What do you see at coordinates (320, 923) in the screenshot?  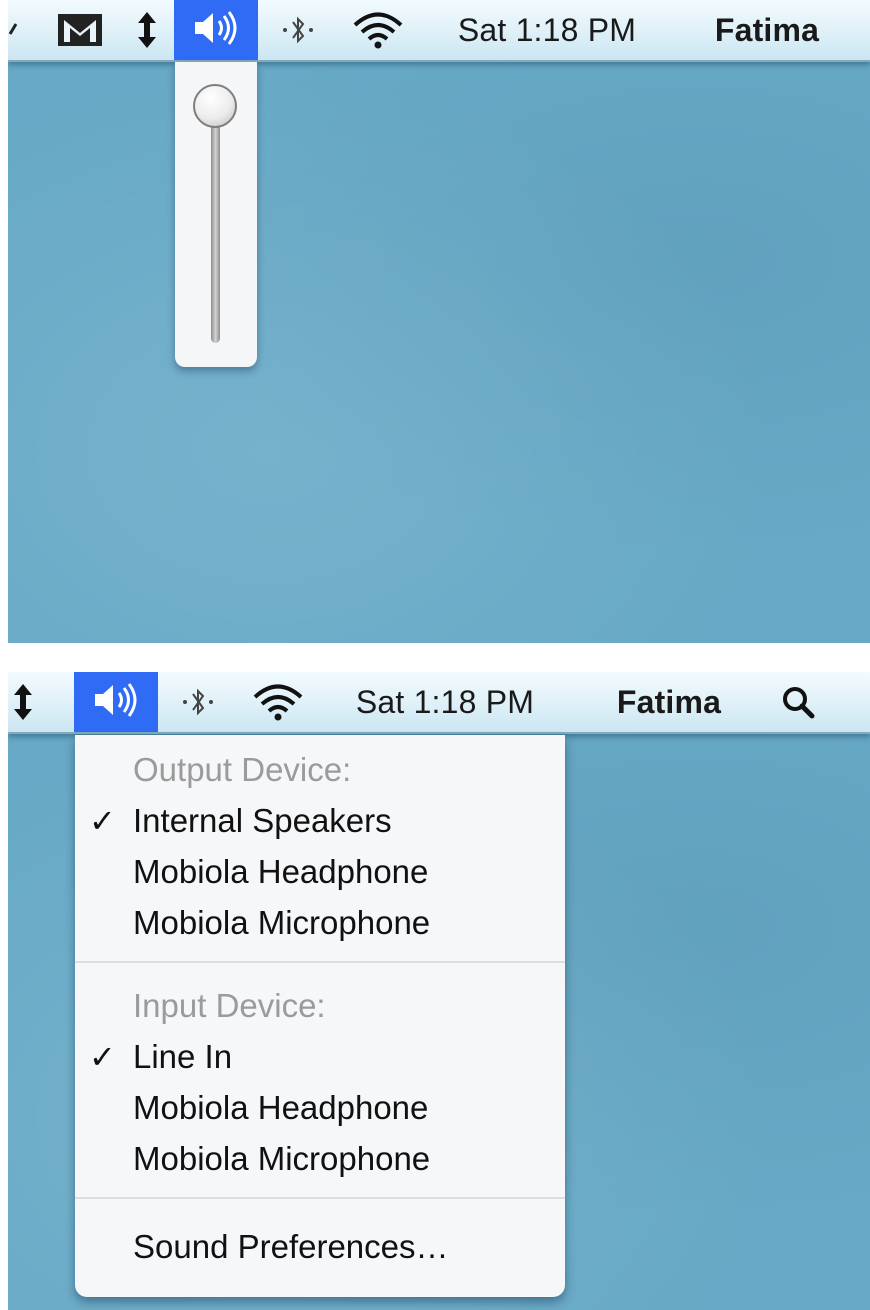 I see `menu-item-output-mobiola-microphone: Mobiola Microphone` at bounding box center [320, 923].